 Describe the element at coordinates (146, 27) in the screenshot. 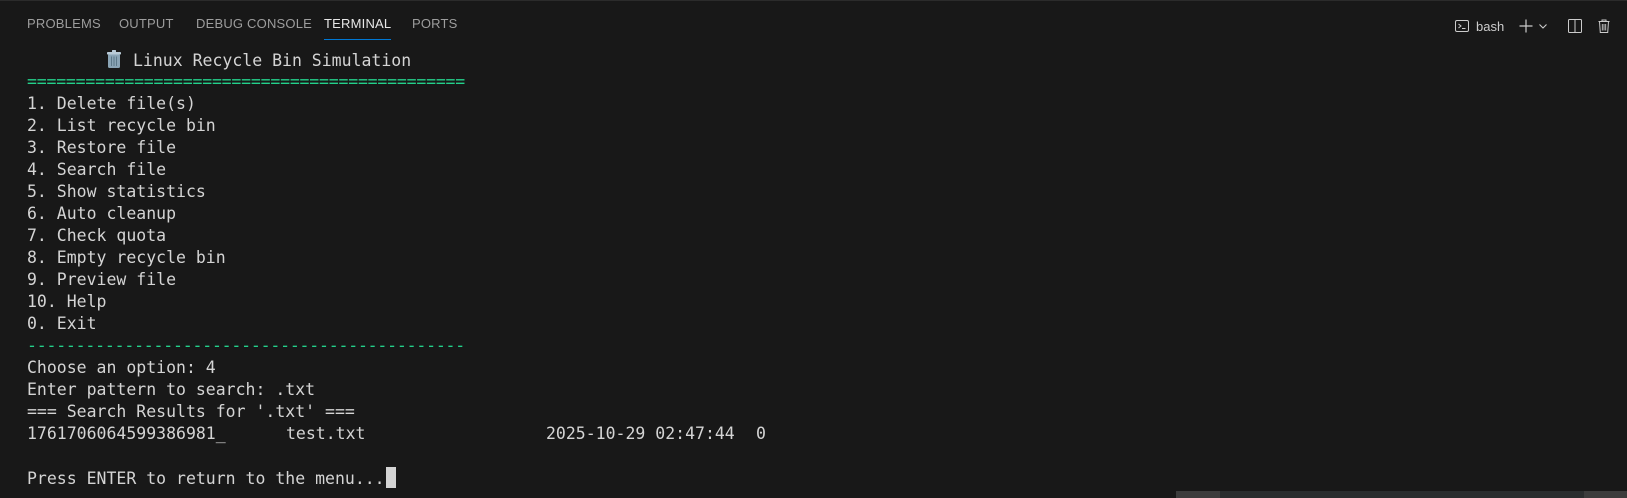

I see `tab-output: OUTPUT` at that location.